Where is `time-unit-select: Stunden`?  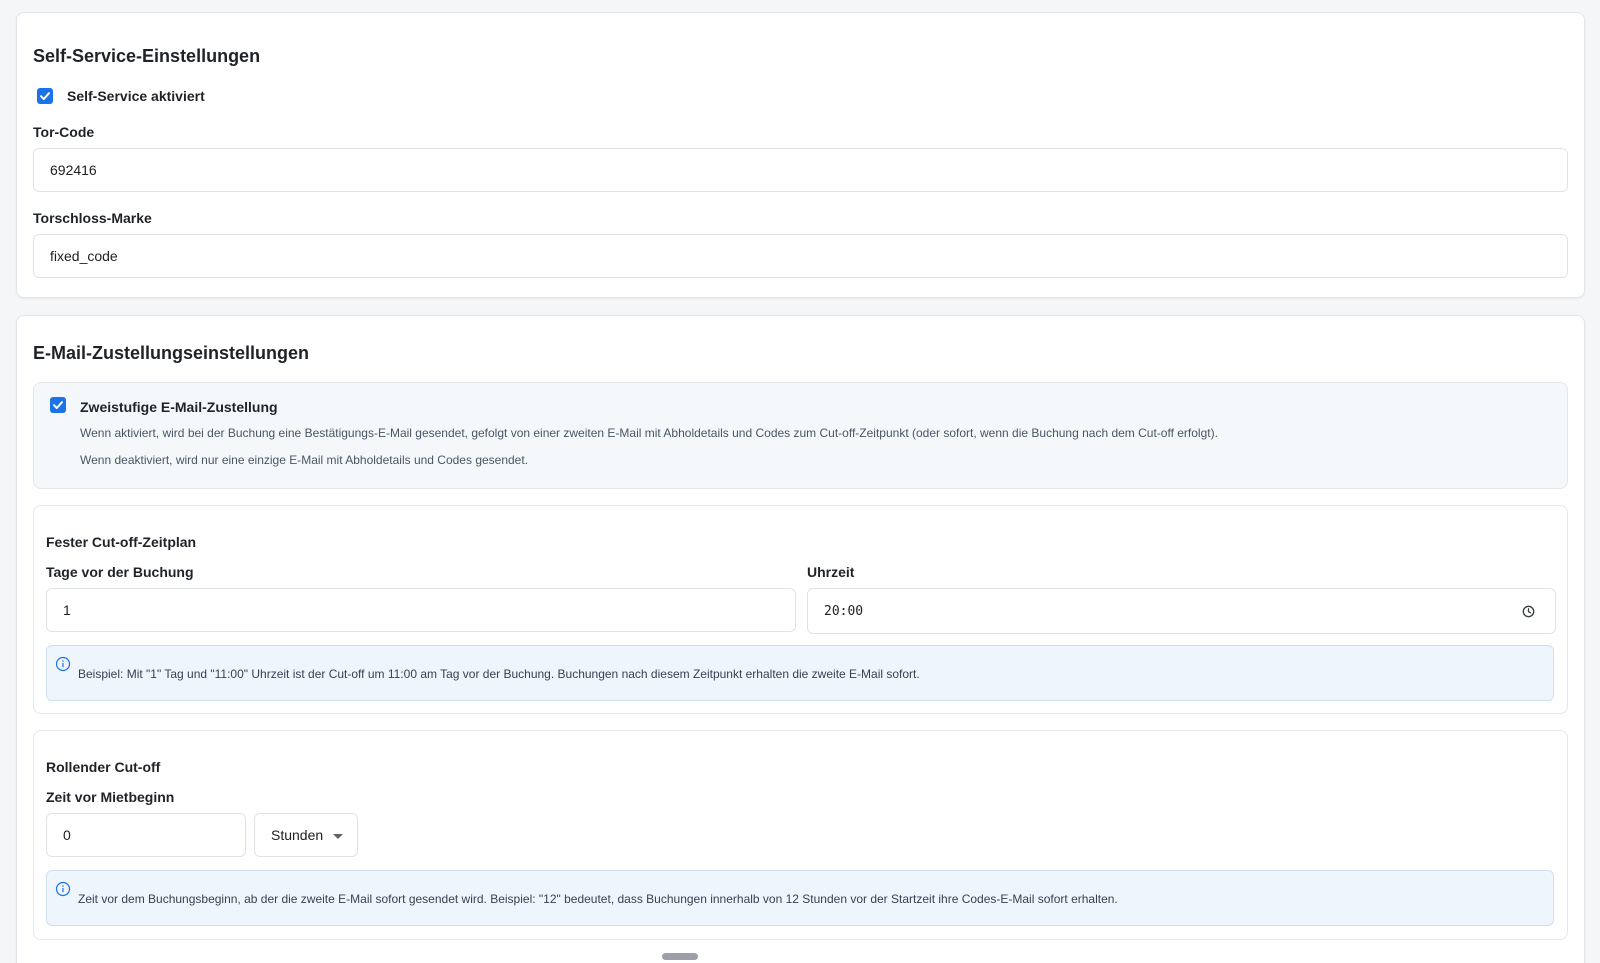 time-unit-select: Stunden is located at coordinates (306, 835).